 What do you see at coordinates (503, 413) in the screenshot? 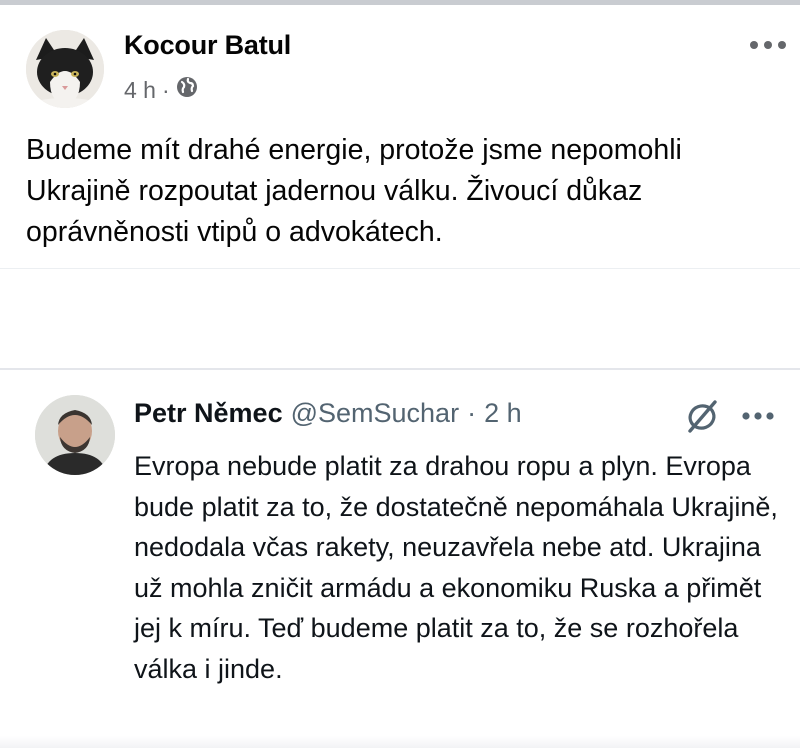
I see `tweet-time: 2 h` at bounding box center [503, 413].